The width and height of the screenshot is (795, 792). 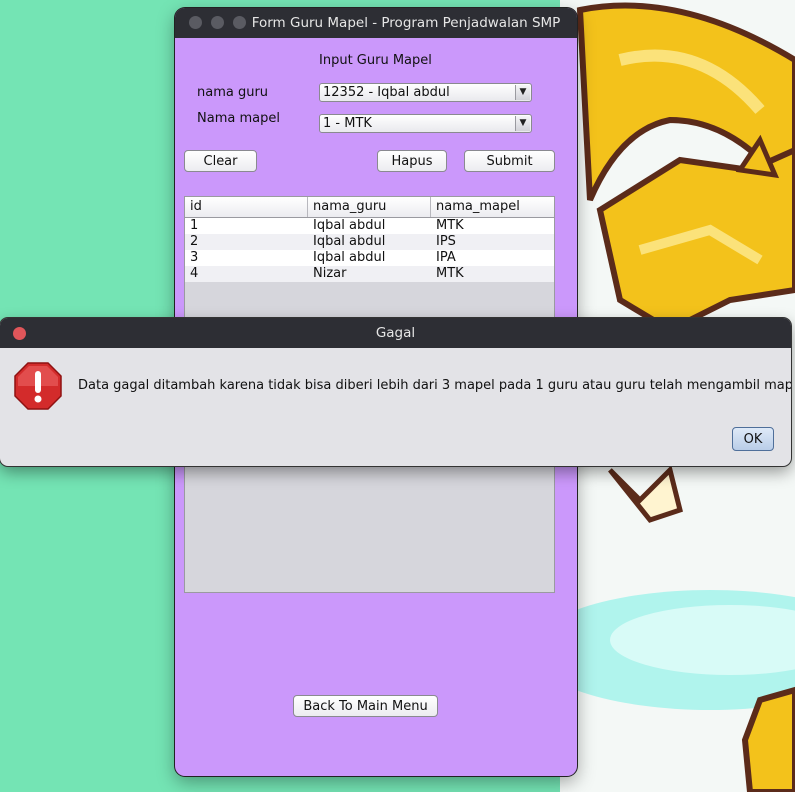 I want to click on cell-nama-mapel: IPA, so click(x=446, y=257).